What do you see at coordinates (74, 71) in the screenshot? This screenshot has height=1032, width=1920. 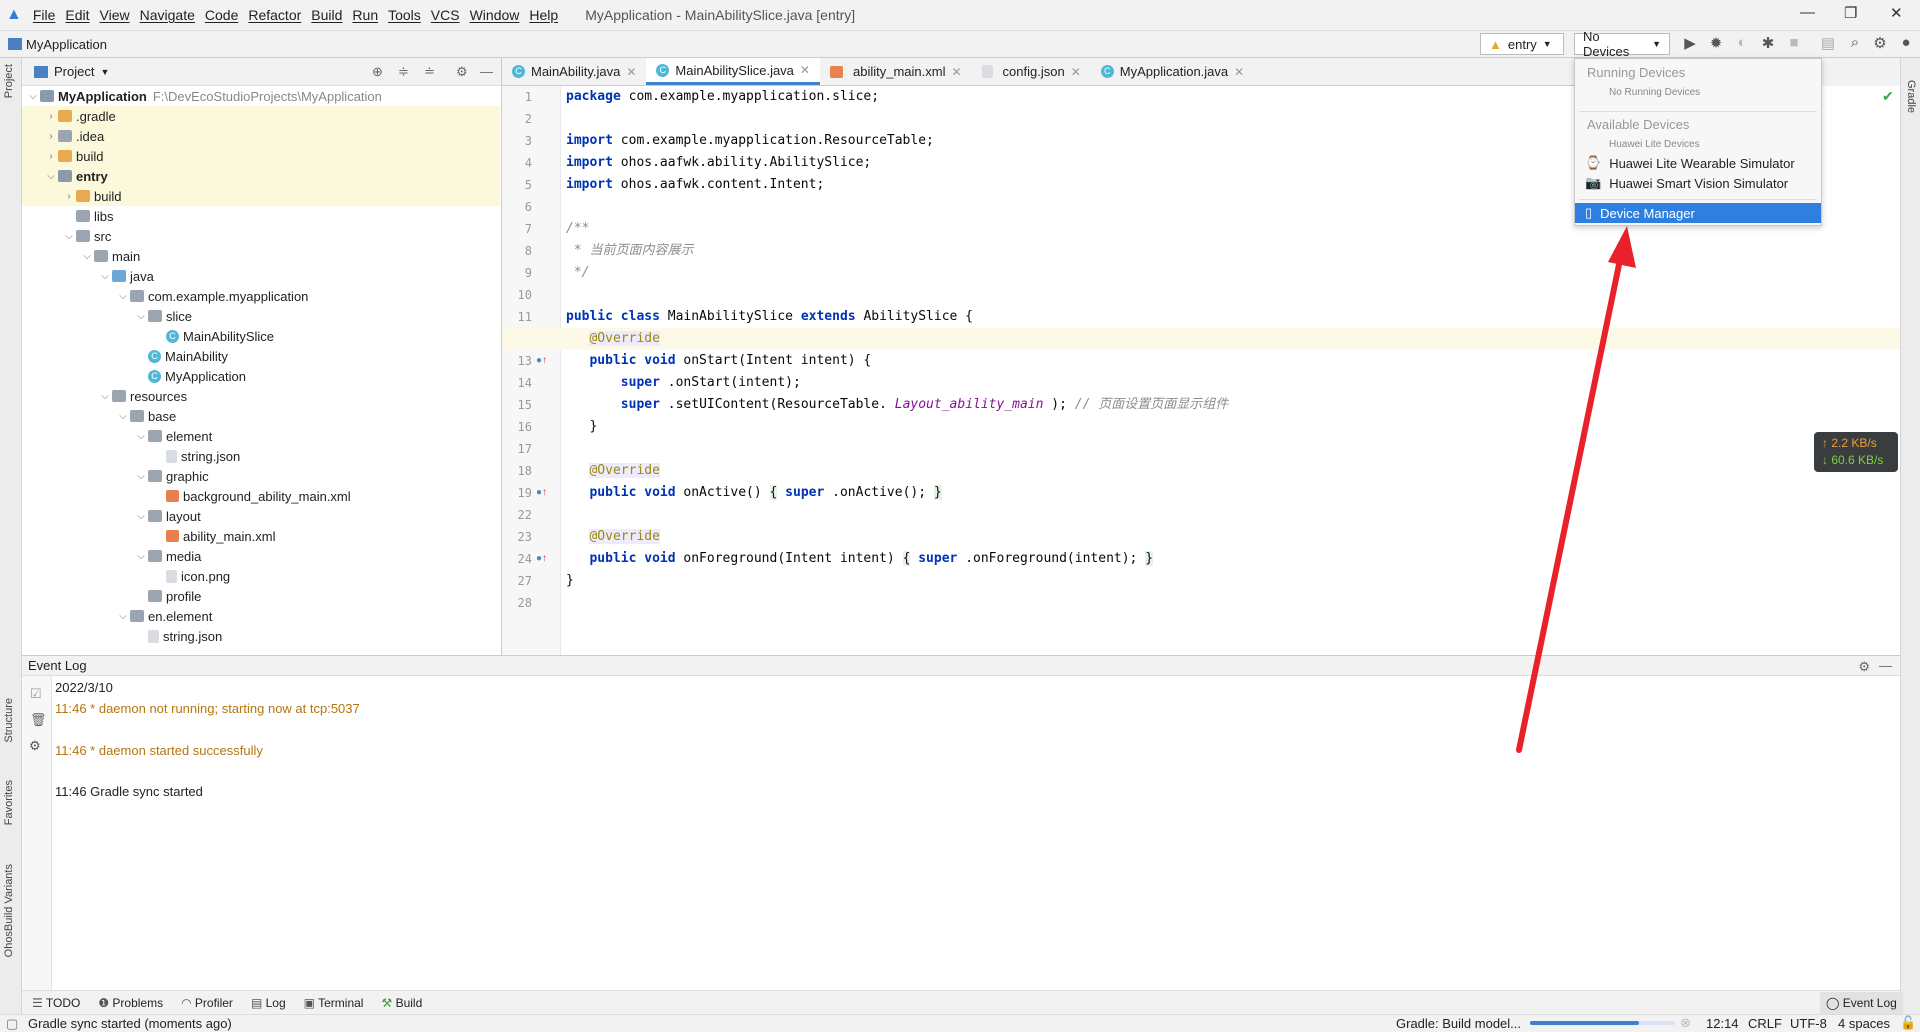 I see `project-view-select: Project` at bounding box center [74, 71].